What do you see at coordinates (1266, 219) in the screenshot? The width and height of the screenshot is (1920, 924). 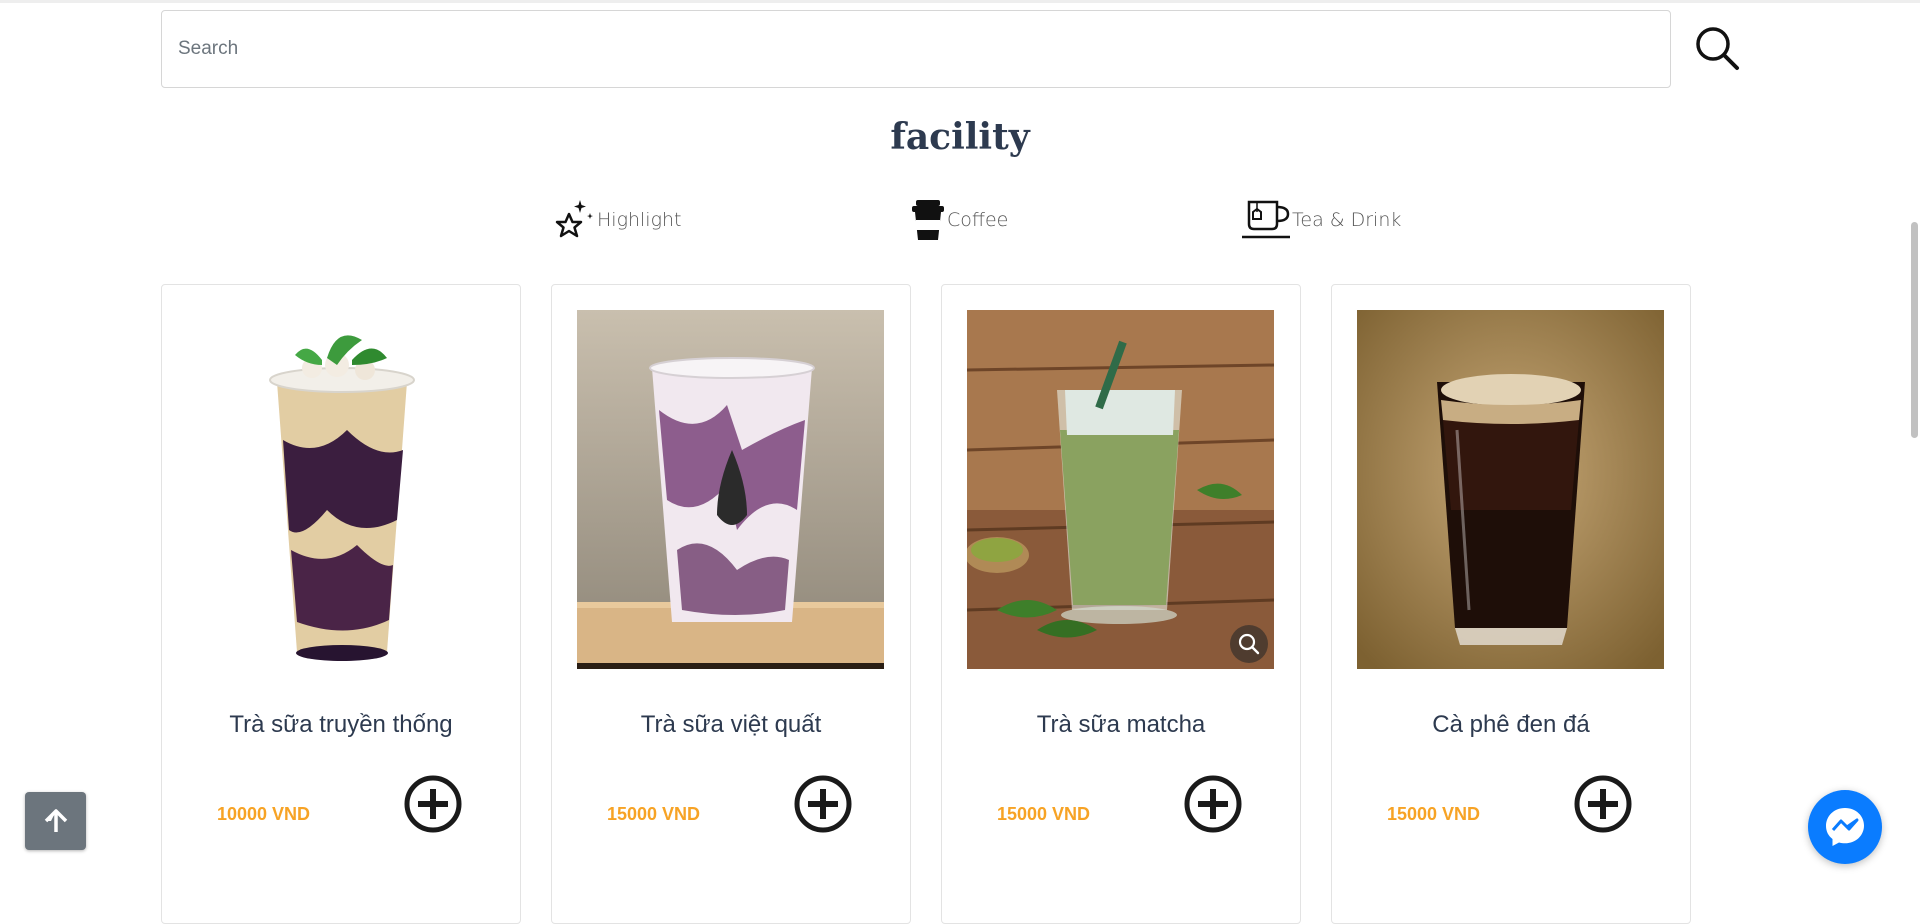 I see `tea-cup-icon` at bounding box center [1266, 219].